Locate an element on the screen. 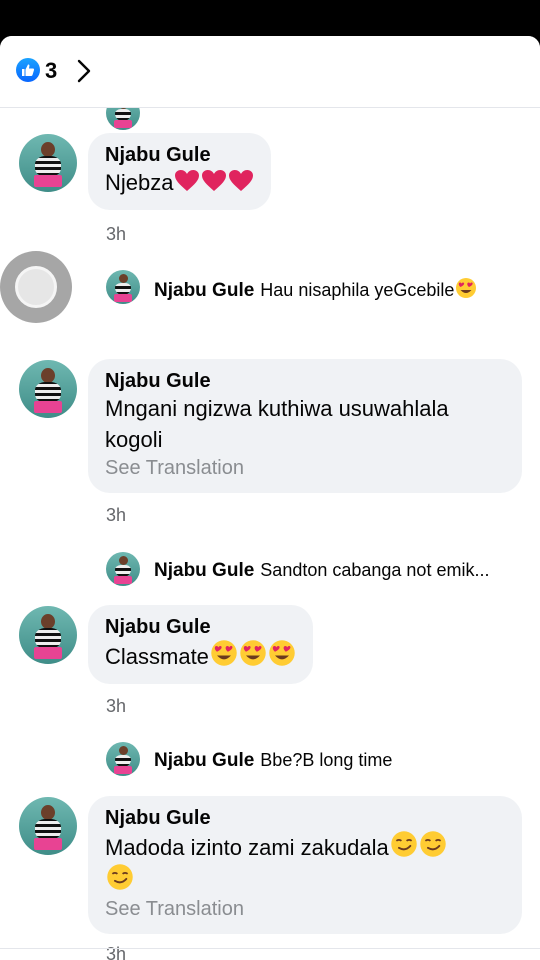 This screenshot has width=540, height=960. heart-emoji-group is located at coordinates (213, 182).